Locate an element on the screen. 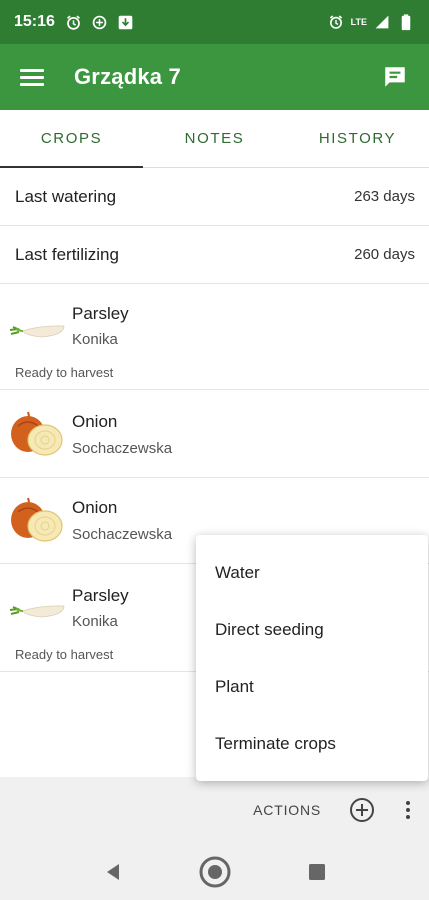 This screenshot has width=429, height=900. tab-bar: CROPS NOTES HISTORY is located at coordinates (214, 139).